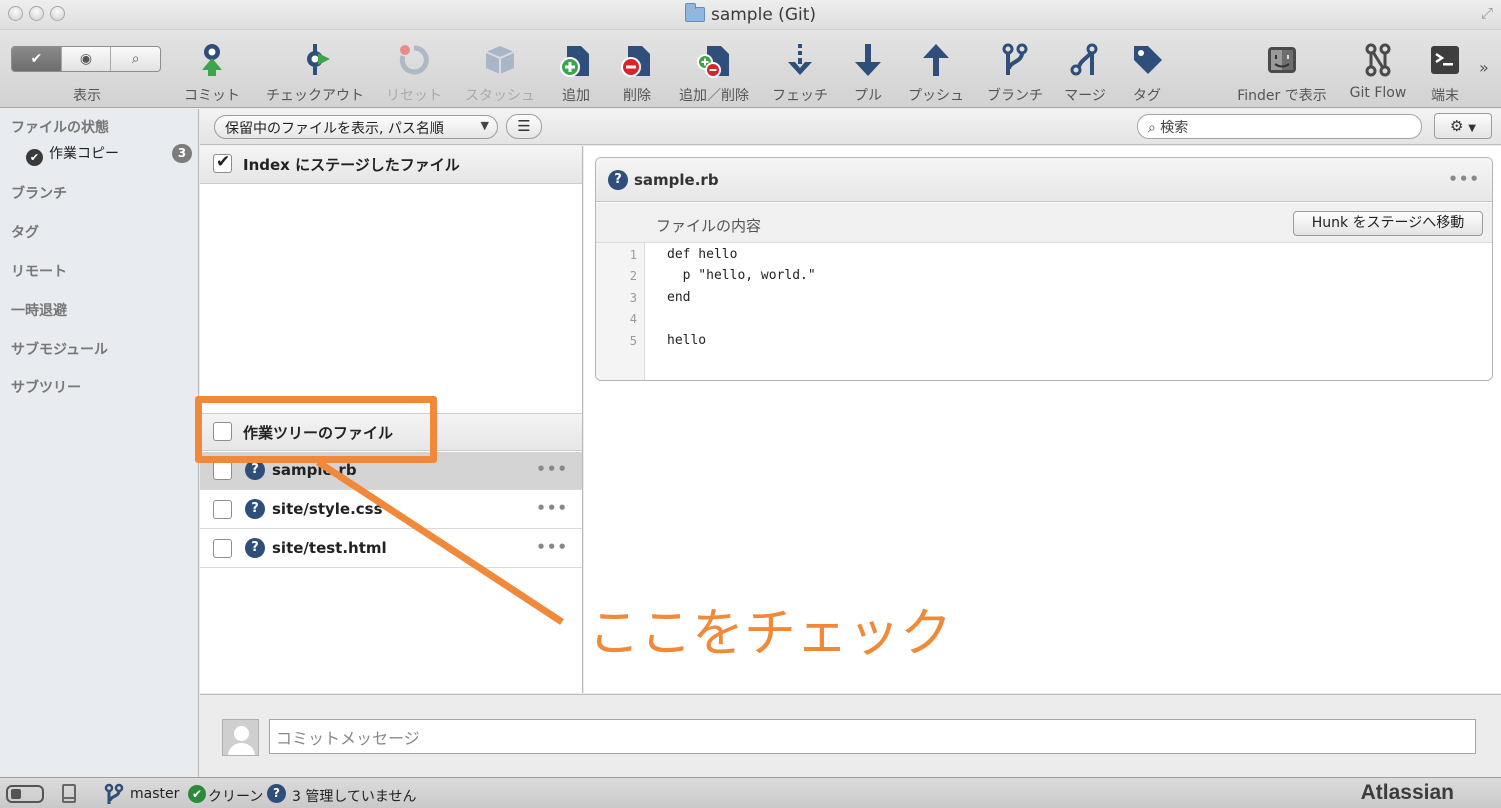 Image resolution: width=1501 pixels, height=808 pixels. I want to click on toolbar-overflow-icon: », so click(1484, 67).